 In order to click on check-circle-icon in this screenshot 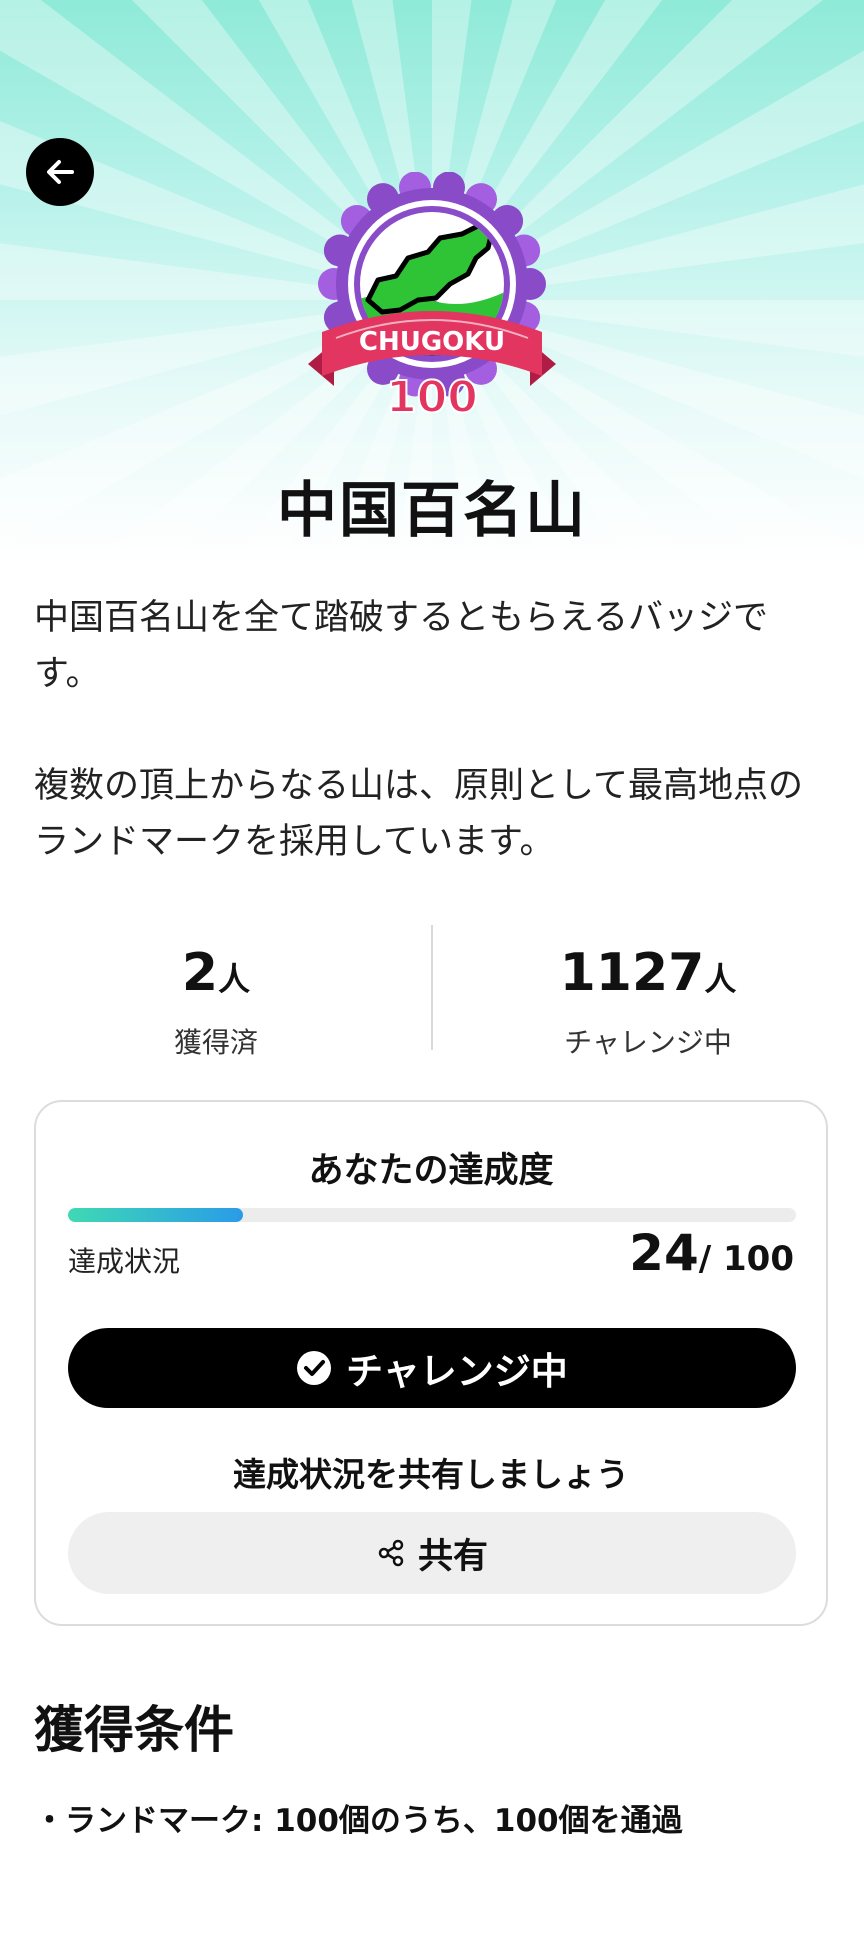, I will do `click(314, 1368)`.